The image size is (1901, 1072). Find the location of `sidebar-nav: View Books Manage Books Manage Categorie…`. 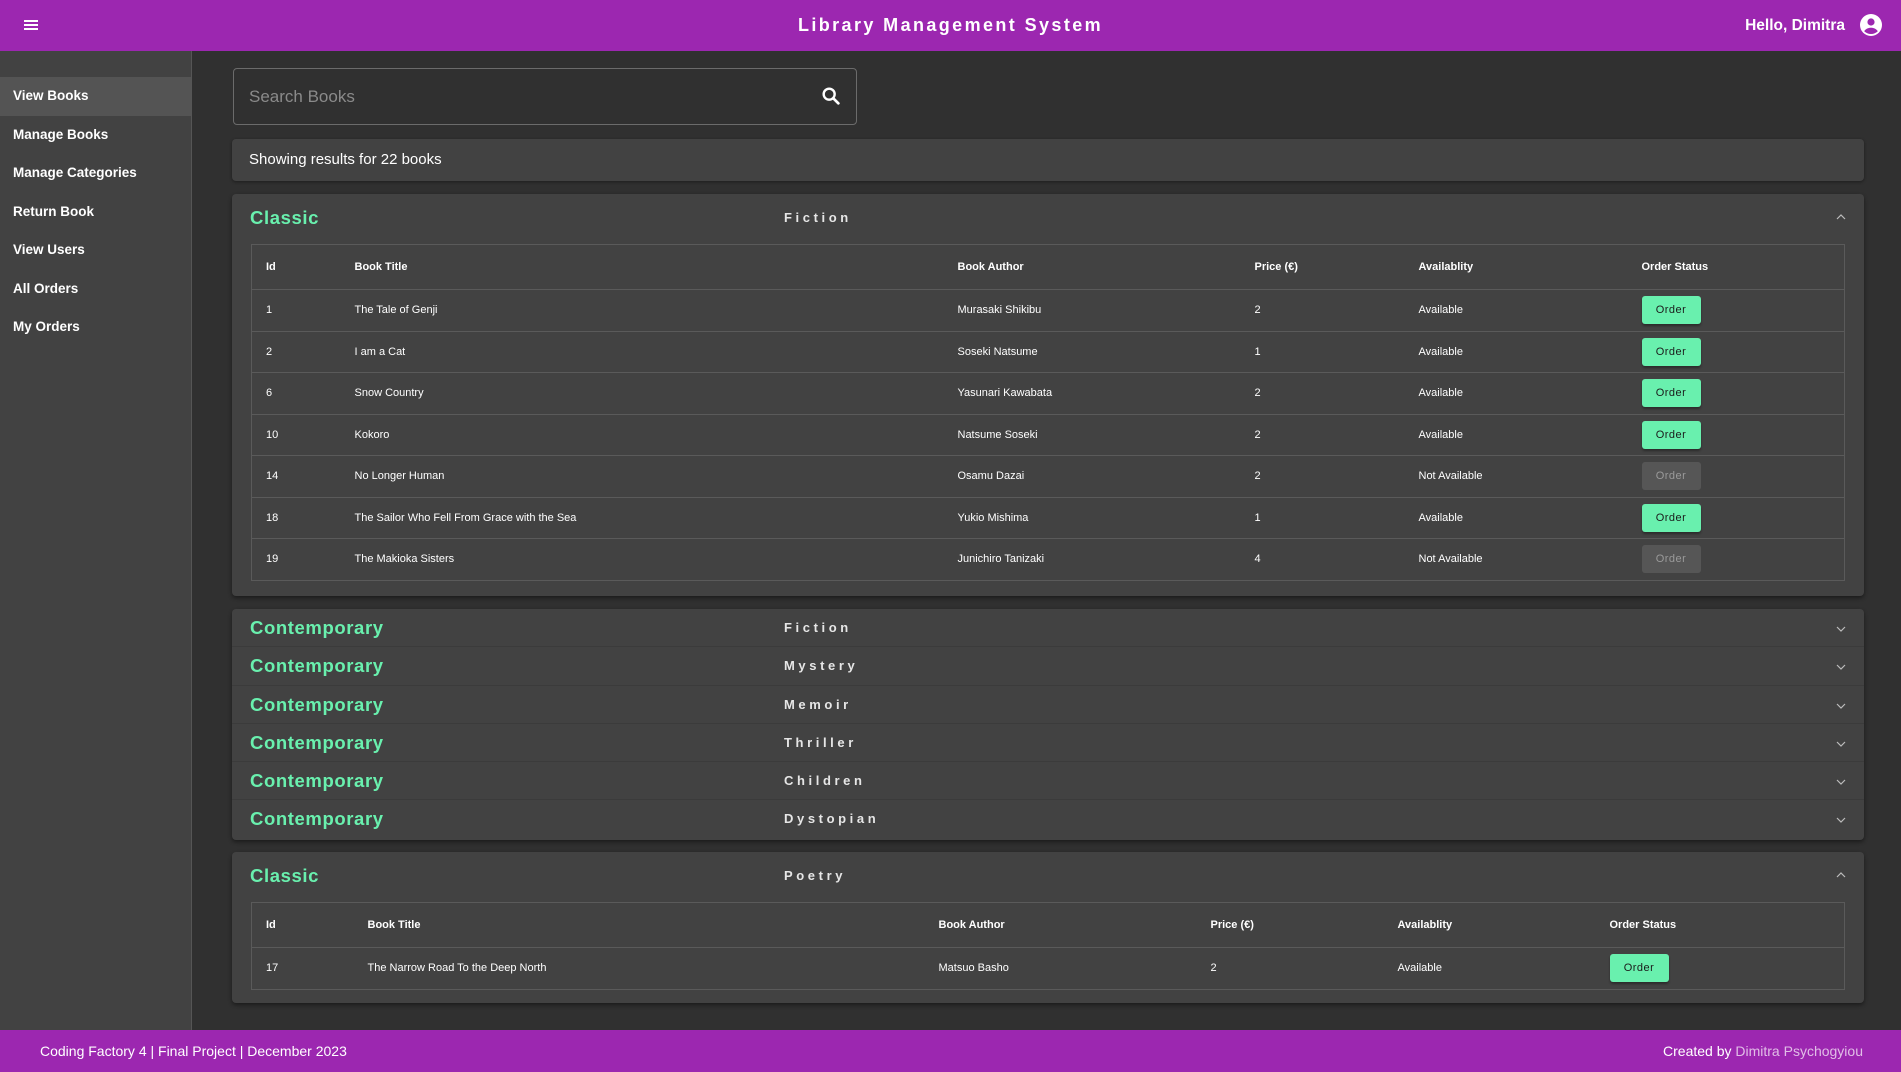

sidebar-nav: View Books Manage Books Manage Categorie… is located at coordinates (96, 540).